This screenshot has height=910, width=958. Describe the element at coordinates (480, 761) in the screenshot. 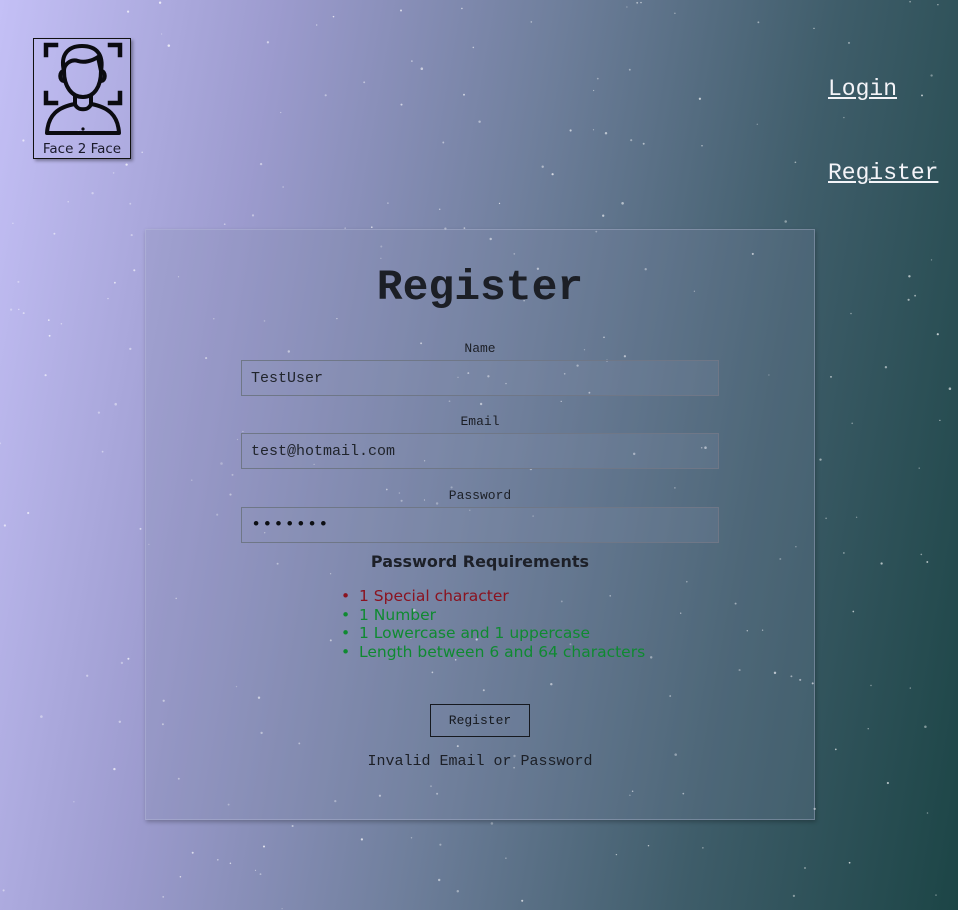

I see `error-message: Invalid Email or Password` at that location.